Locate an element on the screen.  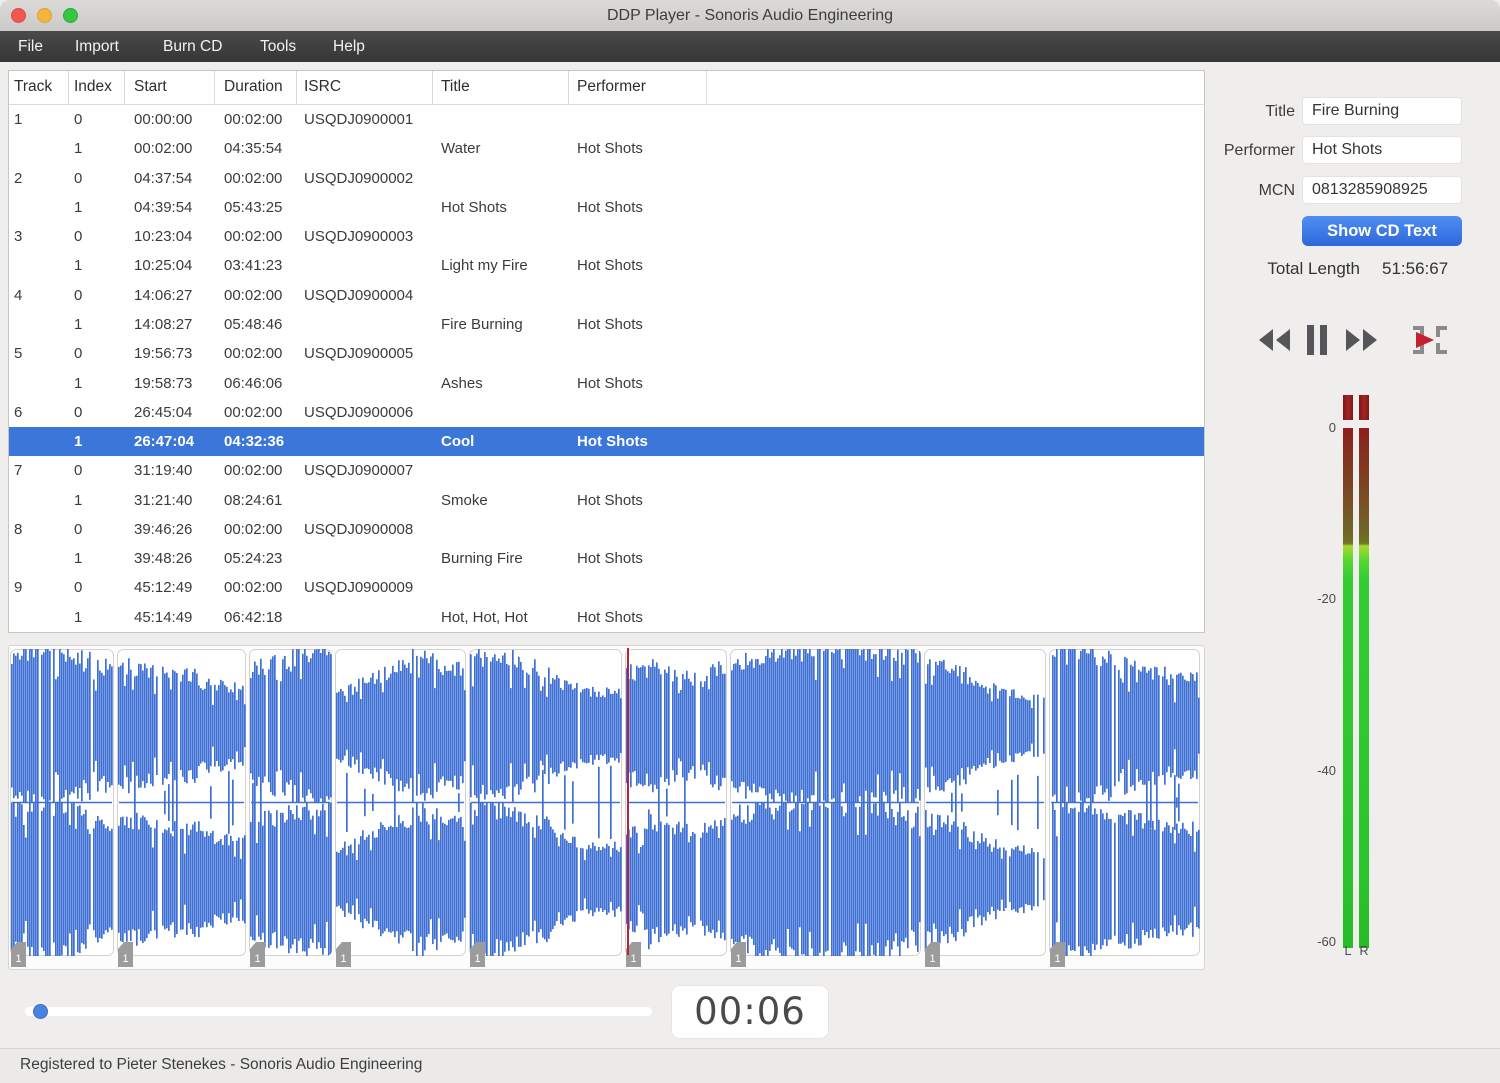
show-cd-text-button: Show CD Text is located at coordinates (1382, 231).